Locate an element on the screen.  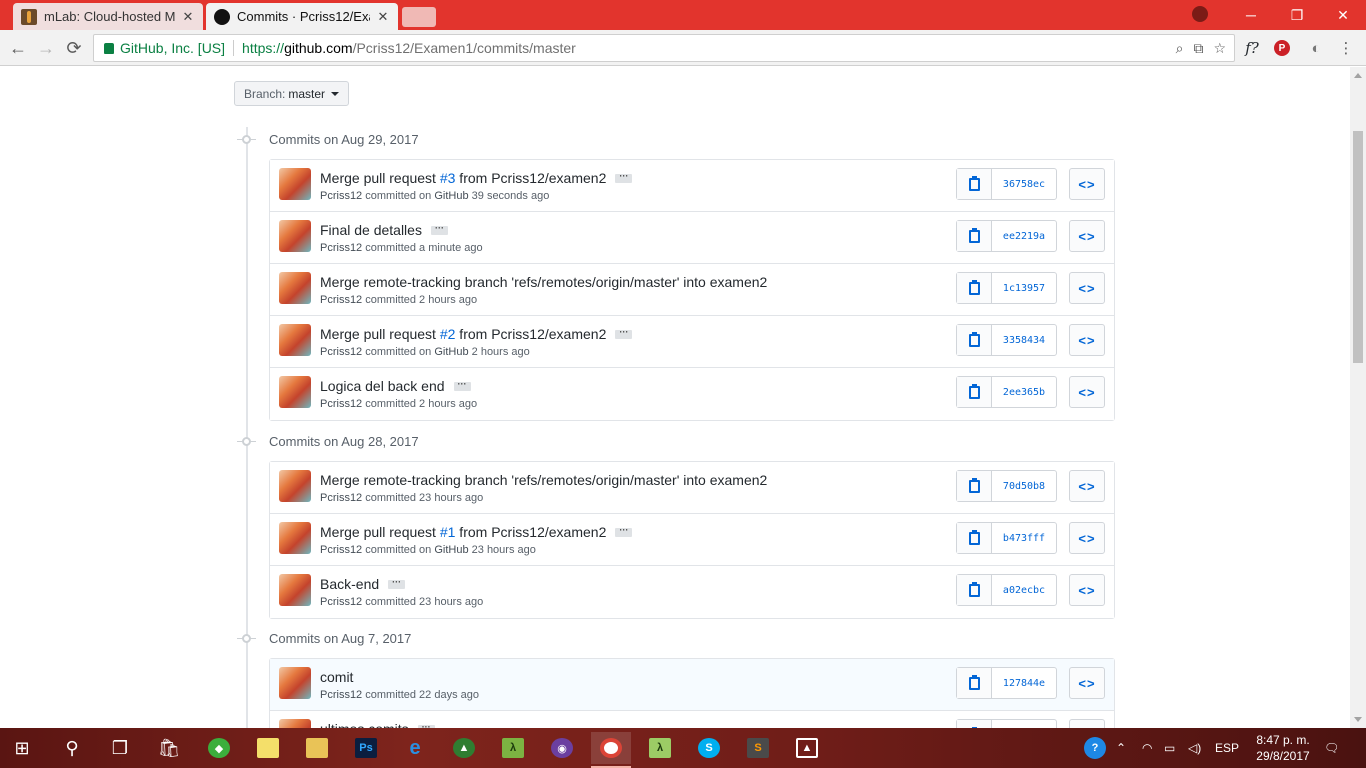
commit-message-text: Back-end is located at coordinates (349, 584).